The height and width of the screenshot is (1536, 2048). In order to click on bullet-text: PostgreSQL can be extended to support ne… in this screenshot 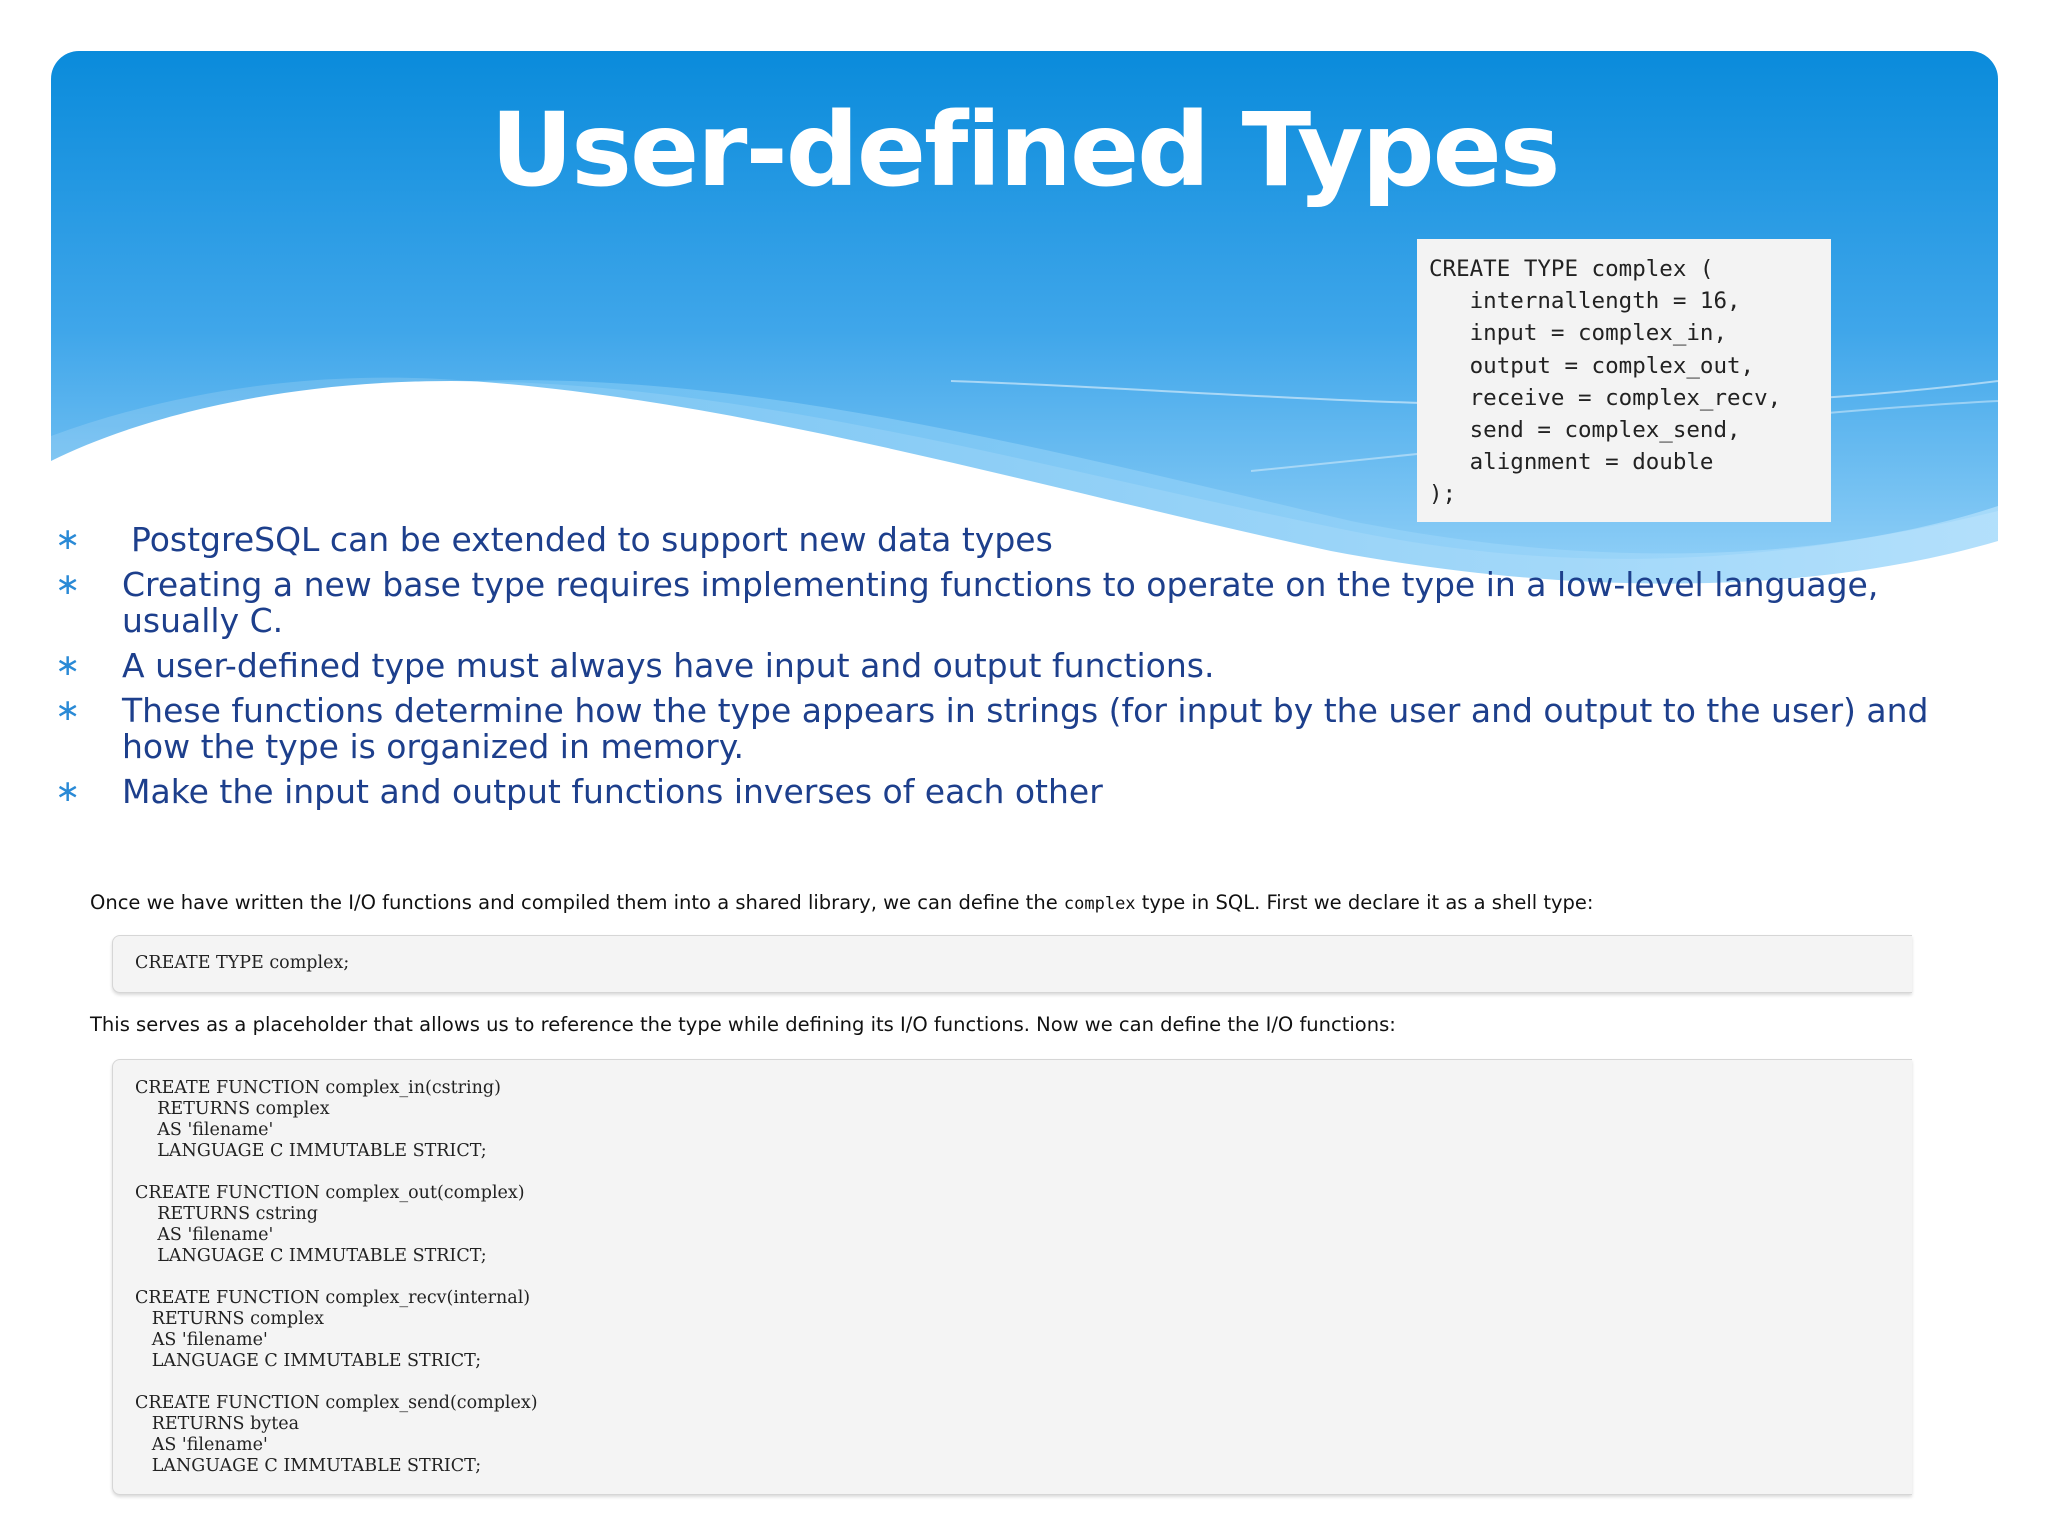, I will do `click(592, 539)`.